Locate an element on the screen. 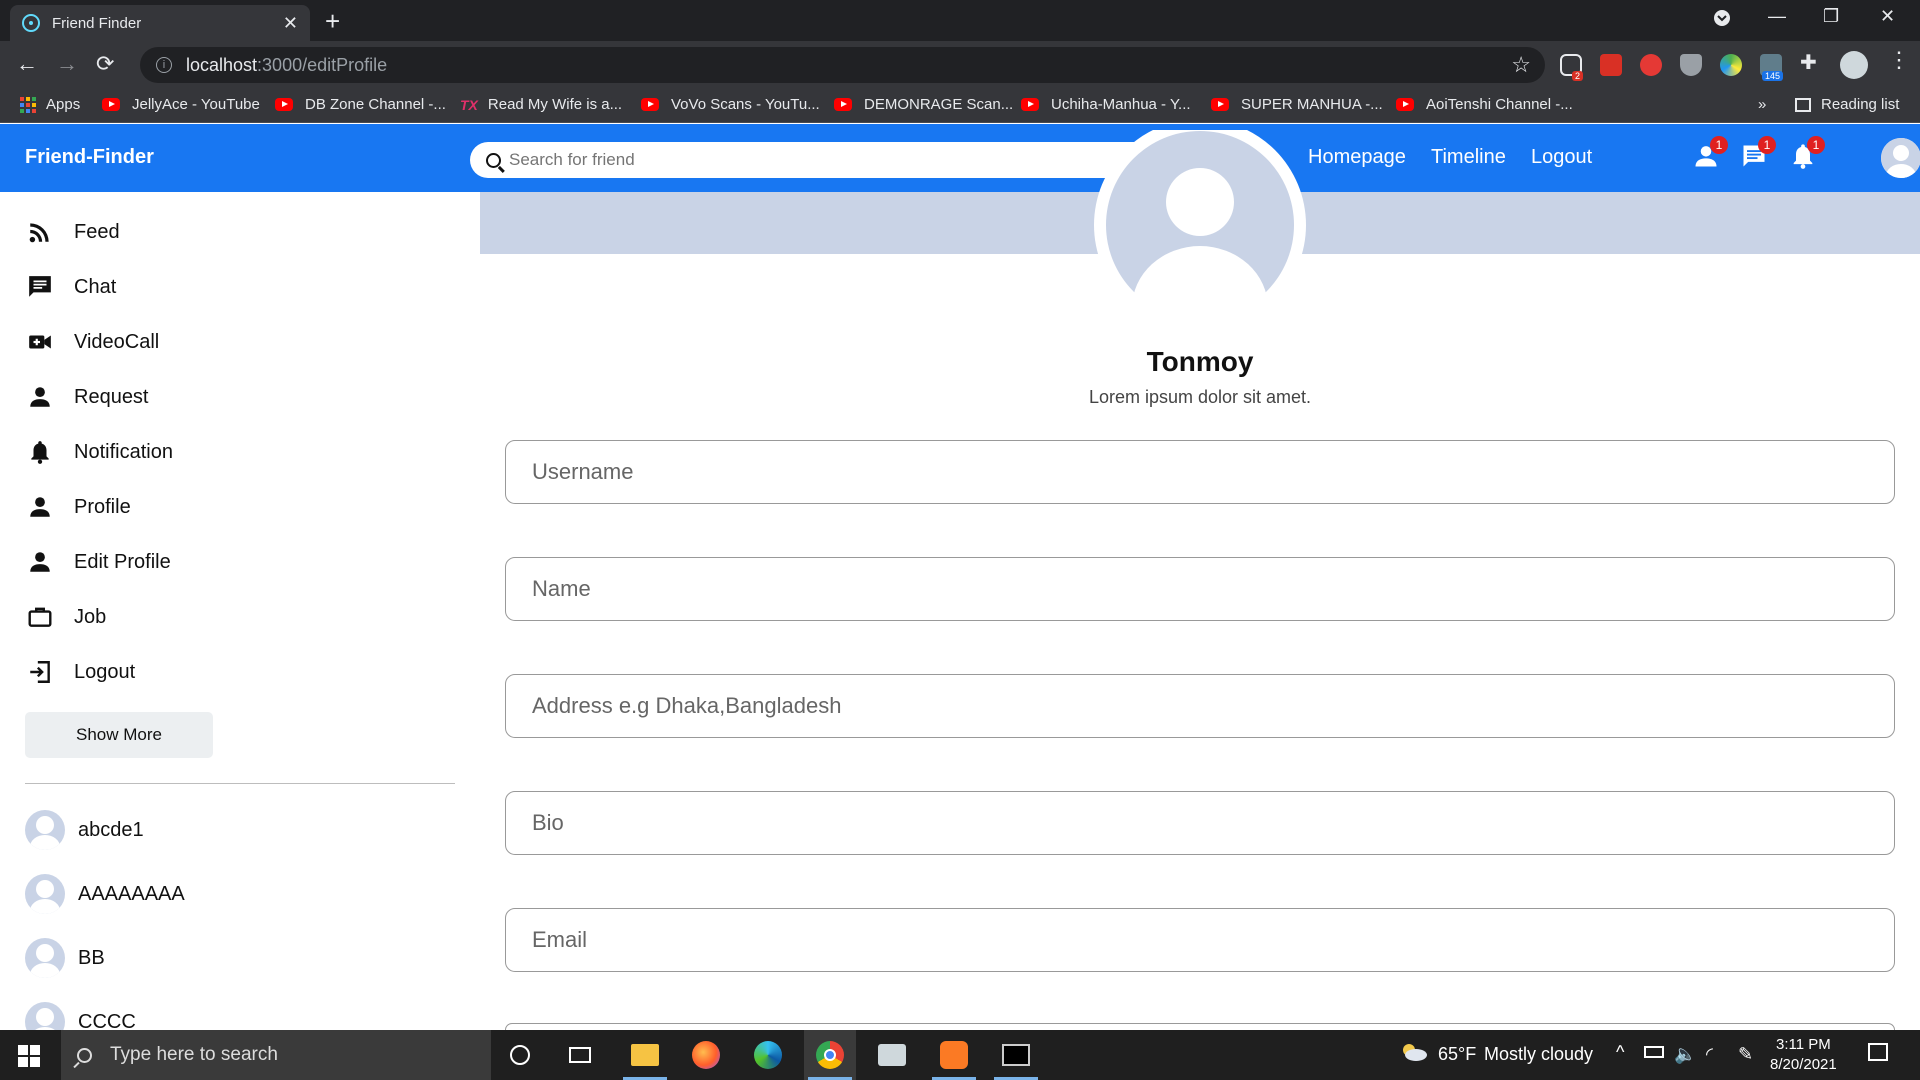 The width and height of the screenshot is (1920, 1080). friend-list-item: CCCC is located at coordinates (80, 1016).